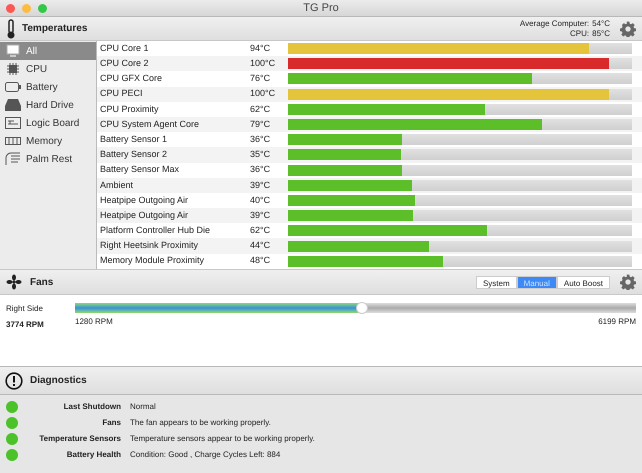 This screenshot has height=473, width=642. Describe the element at coordinates (55, 29) in the screenshot. I see `section-title: Temperatures` at that location.